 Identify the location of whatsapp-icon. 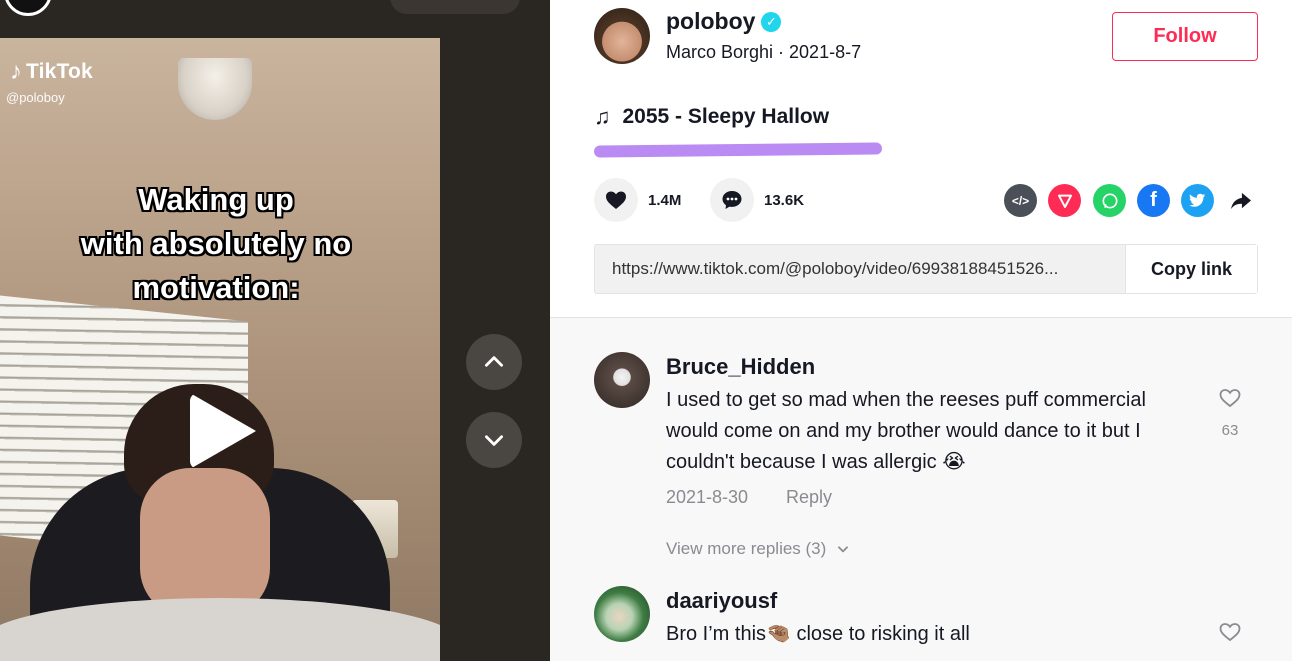
(1109, 200).